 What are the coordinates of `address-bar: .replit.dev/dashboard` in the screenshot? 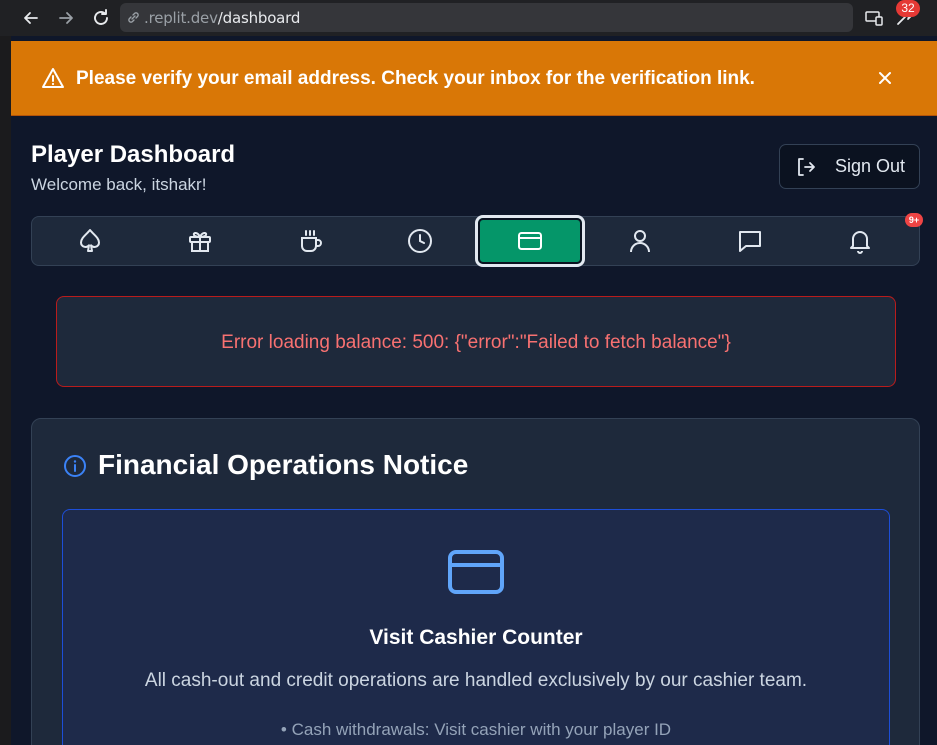 It's located at (486, 17).